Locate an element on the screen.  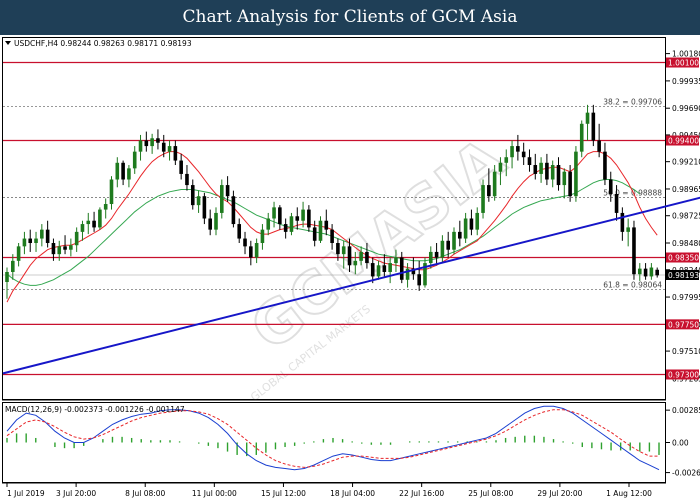
price-tick-label: 0.99935 is located at coordinates (686, 81).